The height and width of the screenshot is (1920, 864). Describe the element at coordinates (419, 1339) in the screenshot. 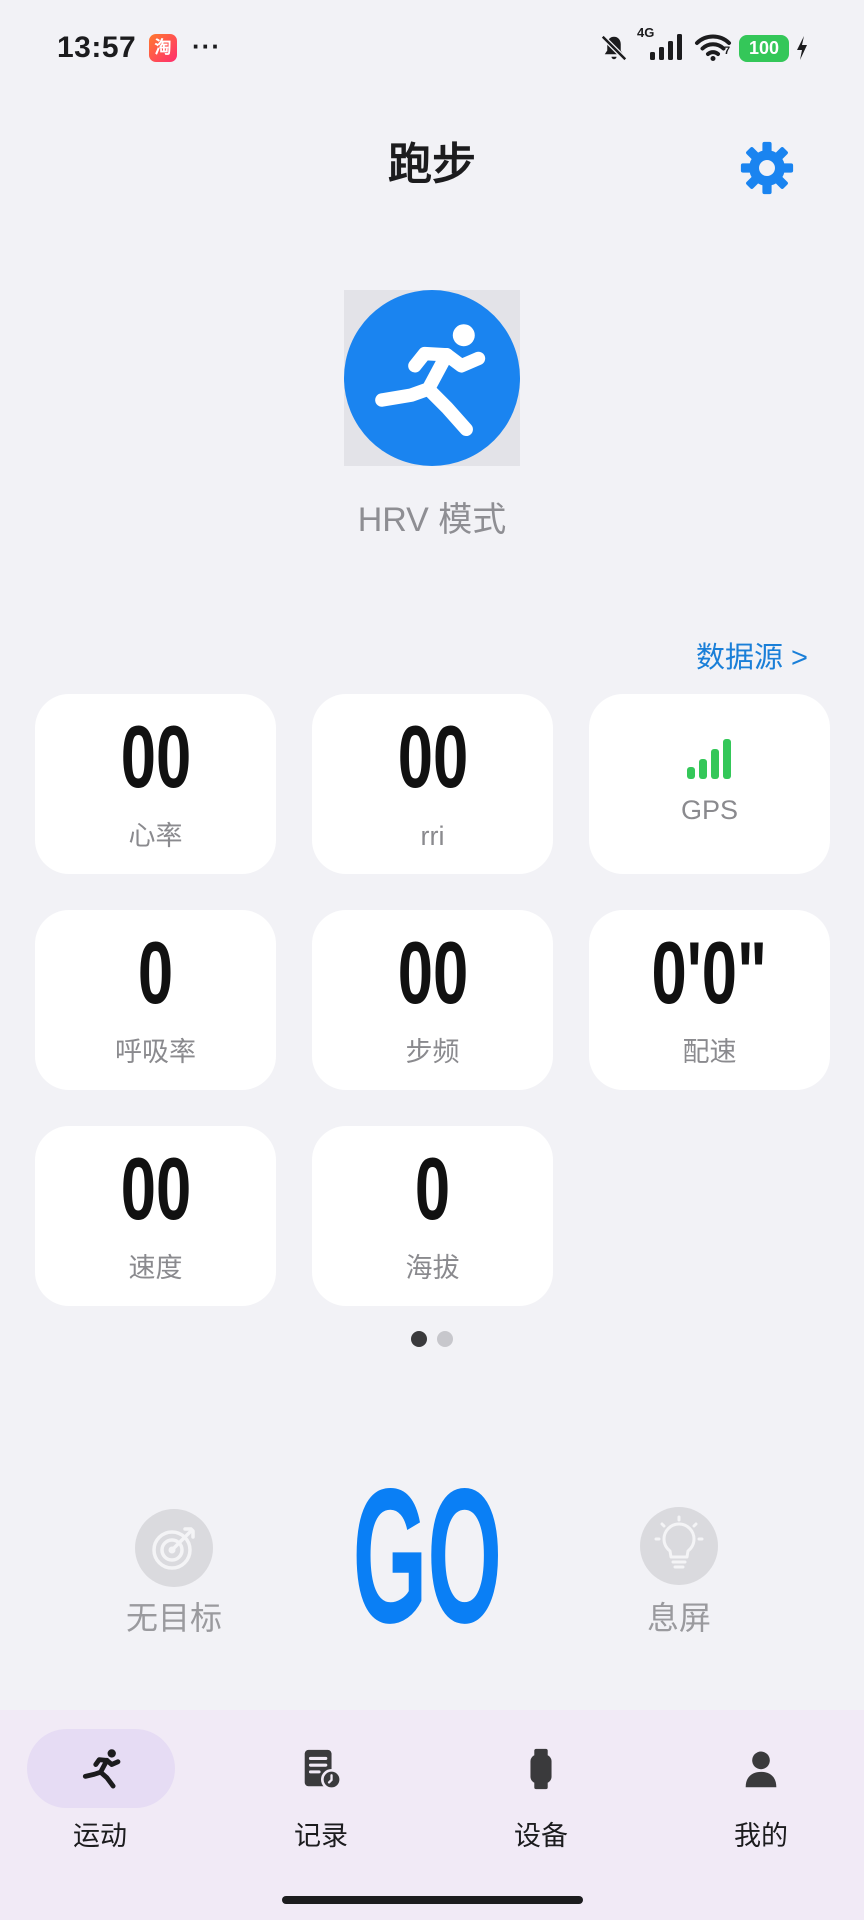

I see `page-dot-active` at that location.